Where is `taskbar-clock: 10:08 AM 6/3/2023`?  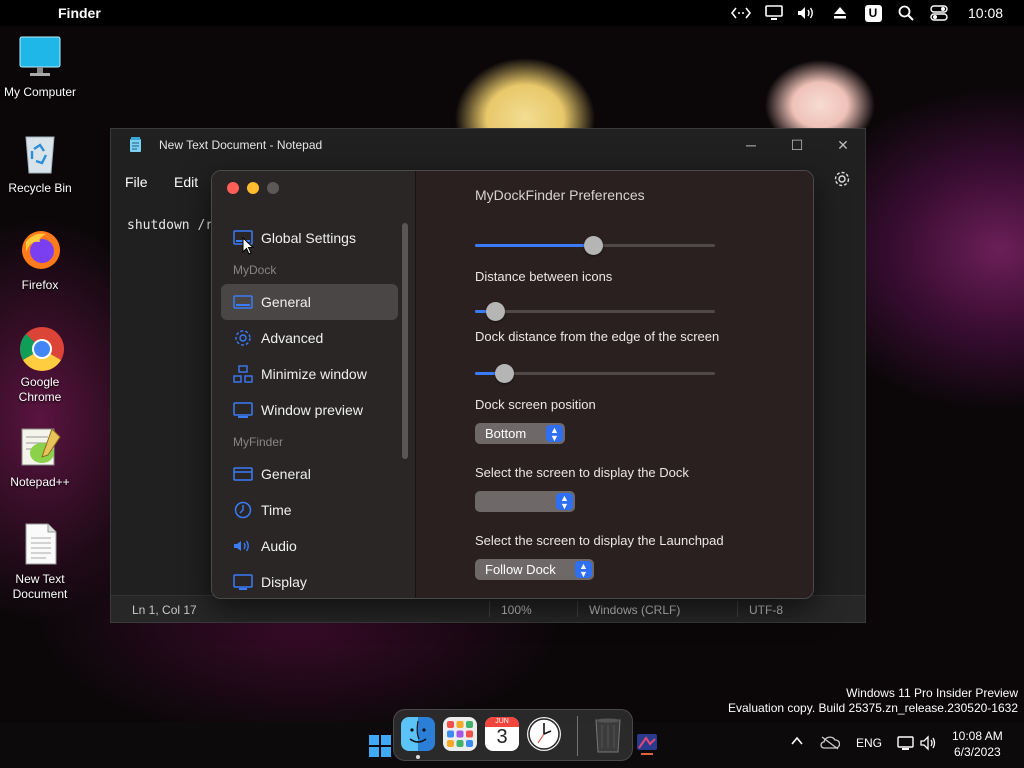 taskbar-clock: 10:08 AM 6/3/2023 is located at coordinates (977, 744).